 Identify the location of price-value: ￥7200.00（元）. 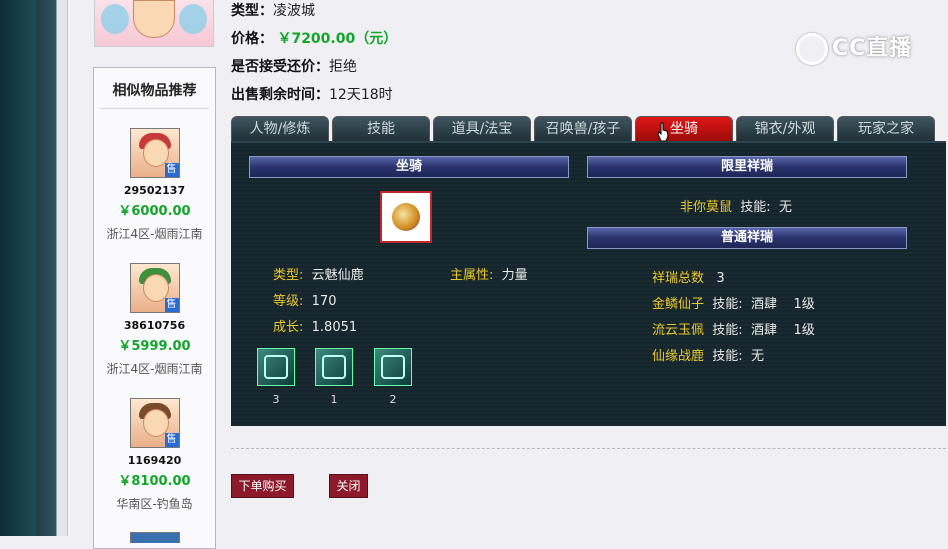
(337, 39).